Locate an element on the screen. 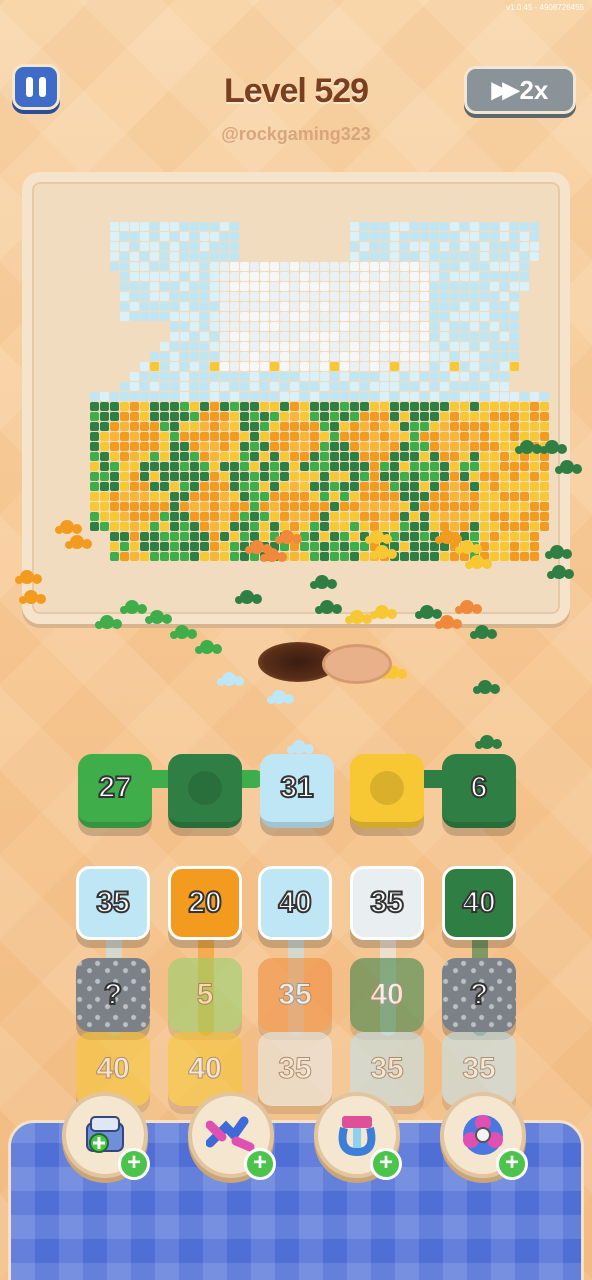 This screenshot has height=1280, width=592. active-slot: 27 is located at coordinates (115, 791).